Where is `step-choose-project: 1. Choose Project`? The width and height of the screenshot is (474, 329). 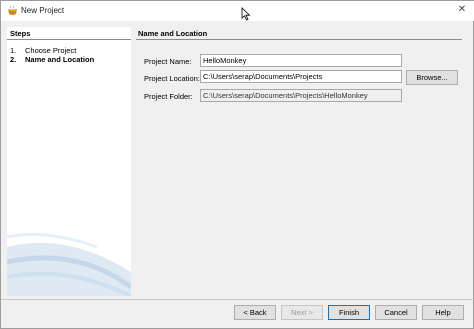 step-choose-project: 1. Choose Project is located at coordinates (43, 50).